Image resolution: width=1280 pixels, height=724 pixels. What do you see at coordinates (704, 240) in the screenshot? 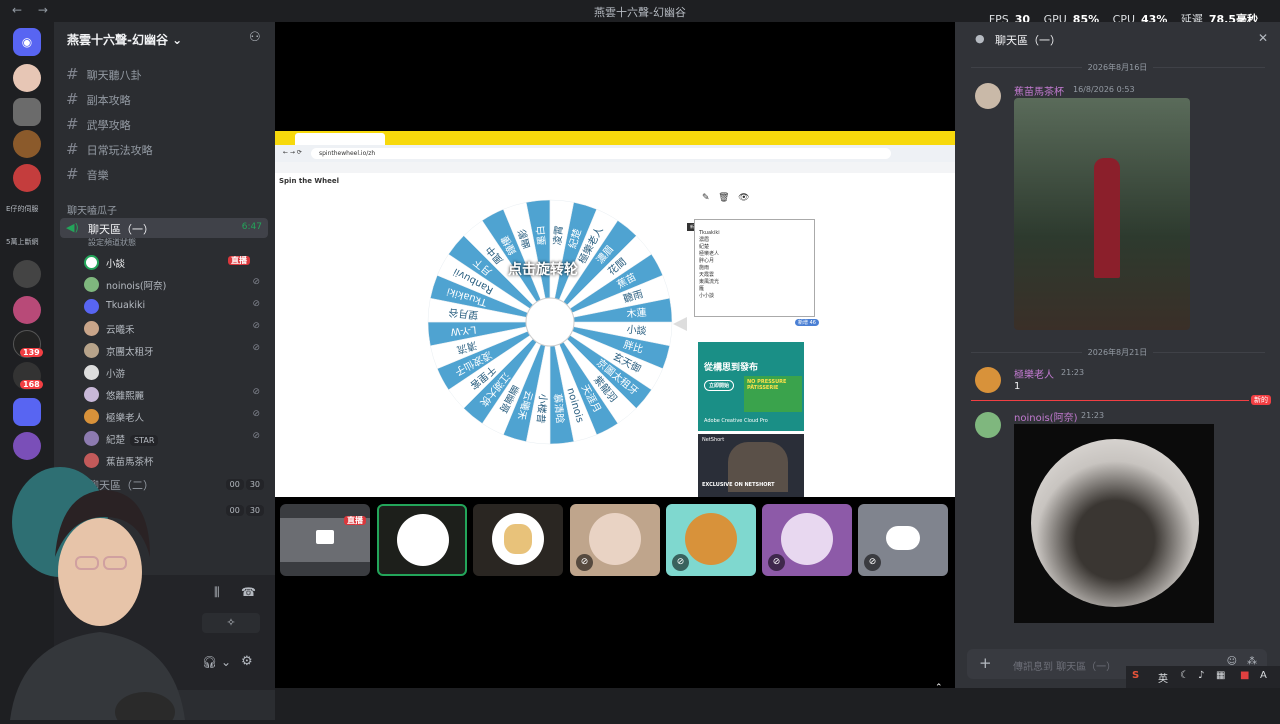
I see `entry-line: 濃眉` at bounding box center [704, 240].